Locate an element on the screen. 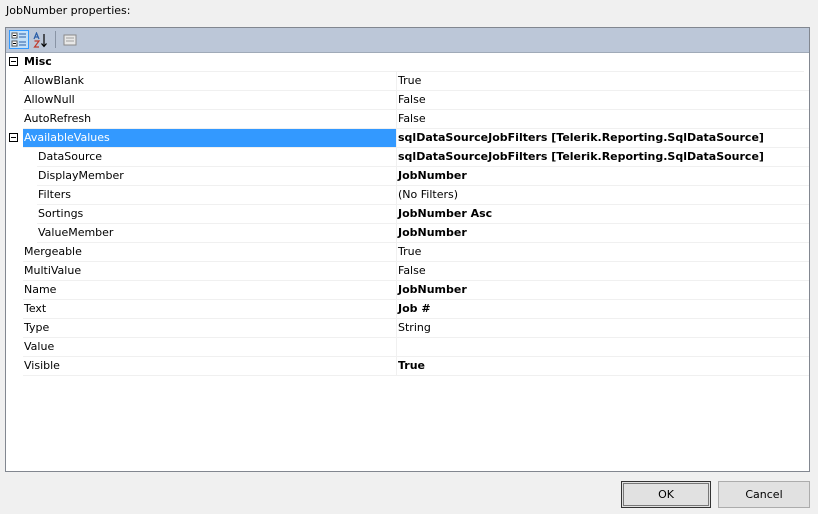  dialog-title: JobNumber properties: is located at coordinates (68, 10).